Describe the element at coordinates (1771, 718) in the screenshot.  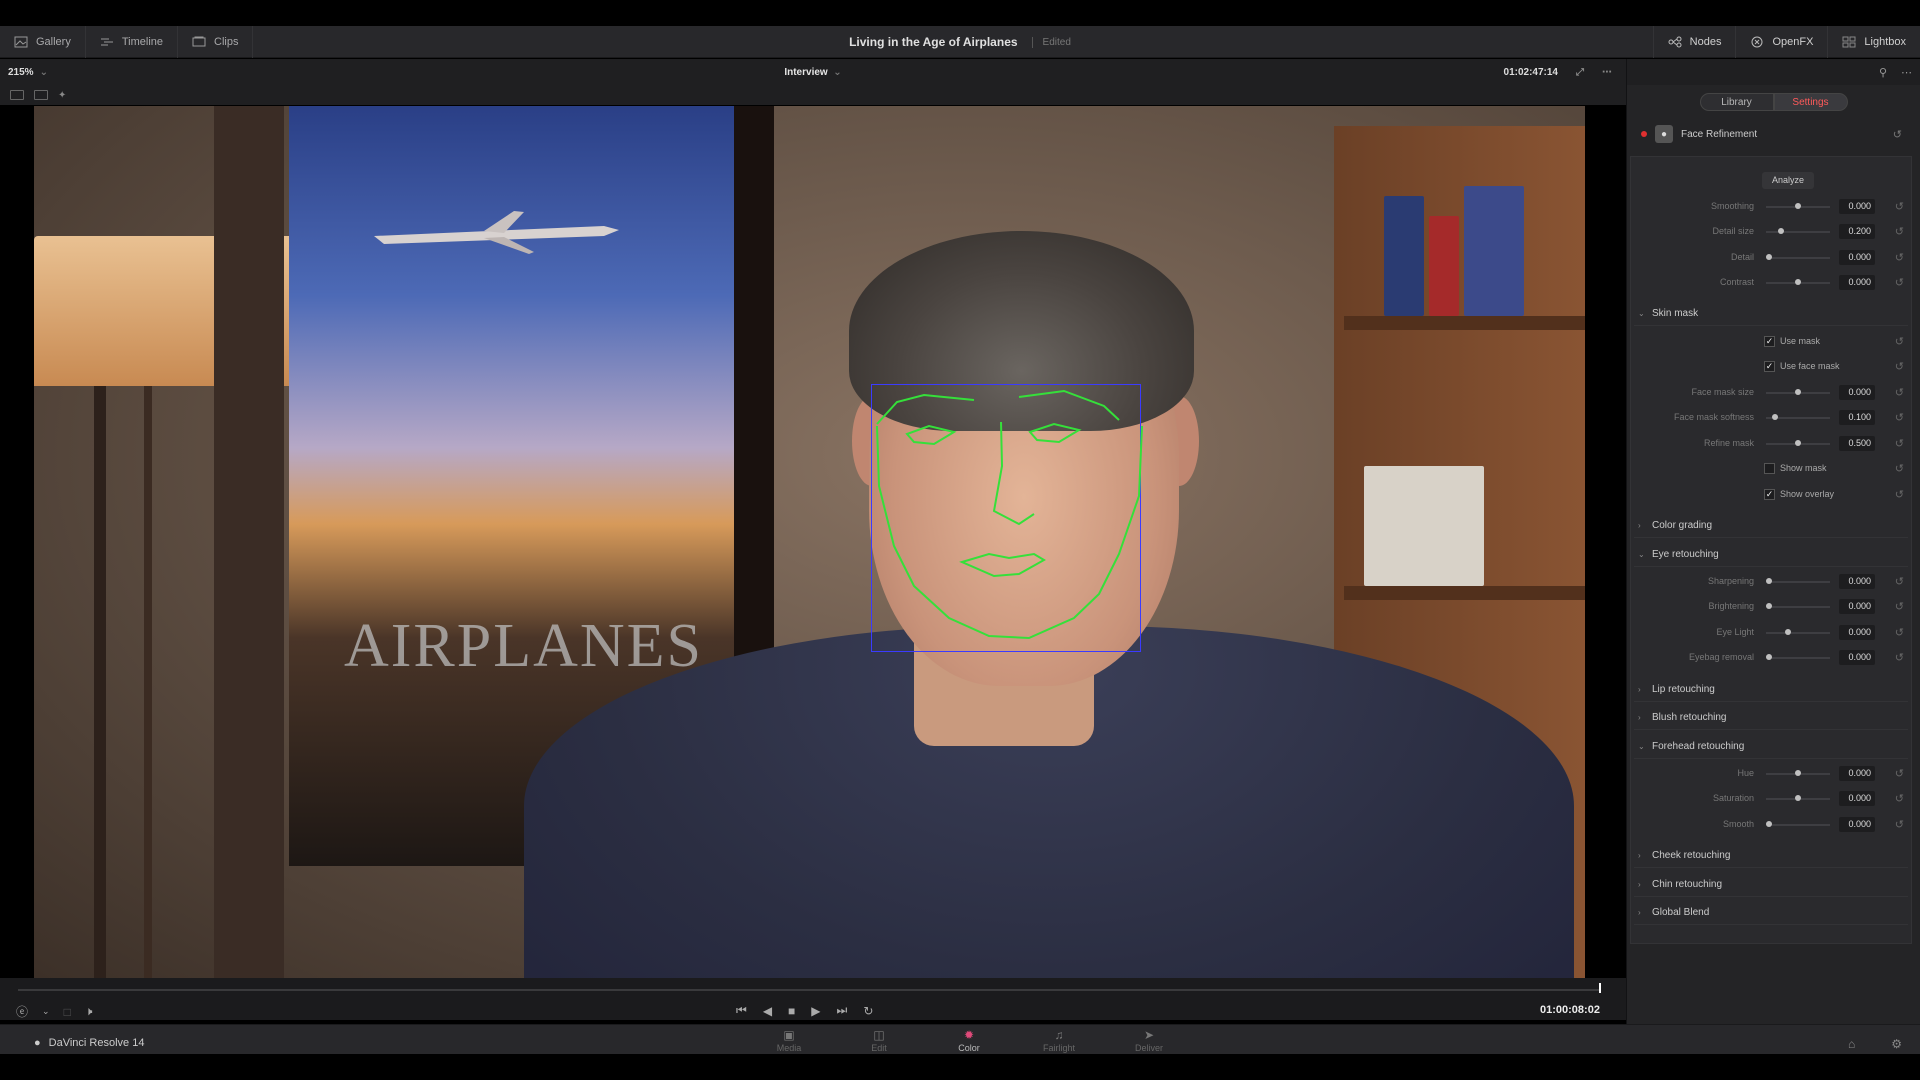
I see `section-blush-retouching: › Blush retouching` at that location.